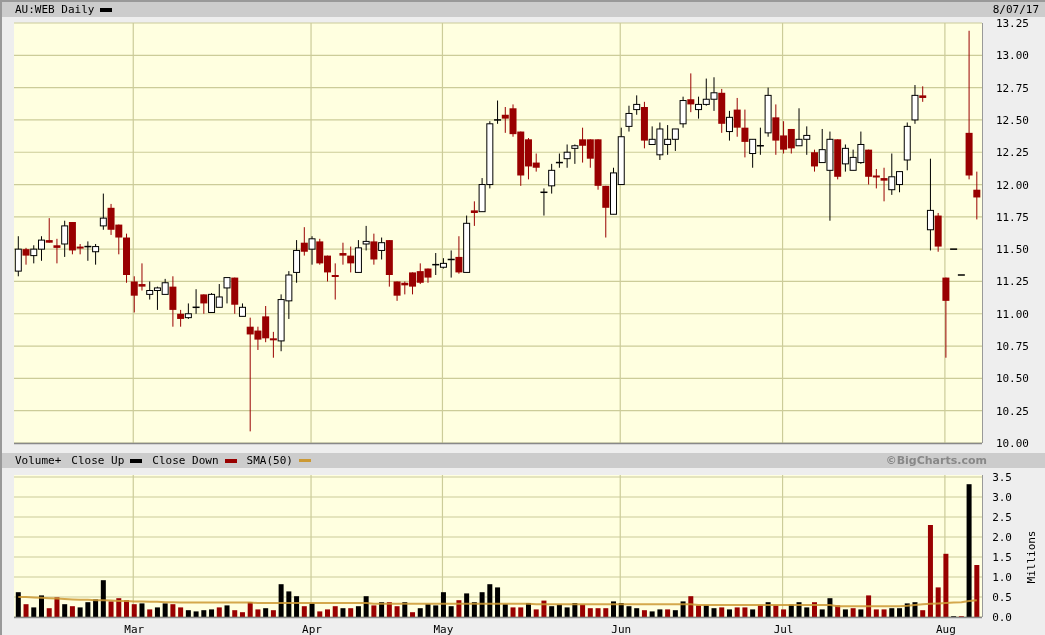 The width and height of the screenshot is (1045, 635). I want to click on x-axis-label: Aug, so click(945, 629).